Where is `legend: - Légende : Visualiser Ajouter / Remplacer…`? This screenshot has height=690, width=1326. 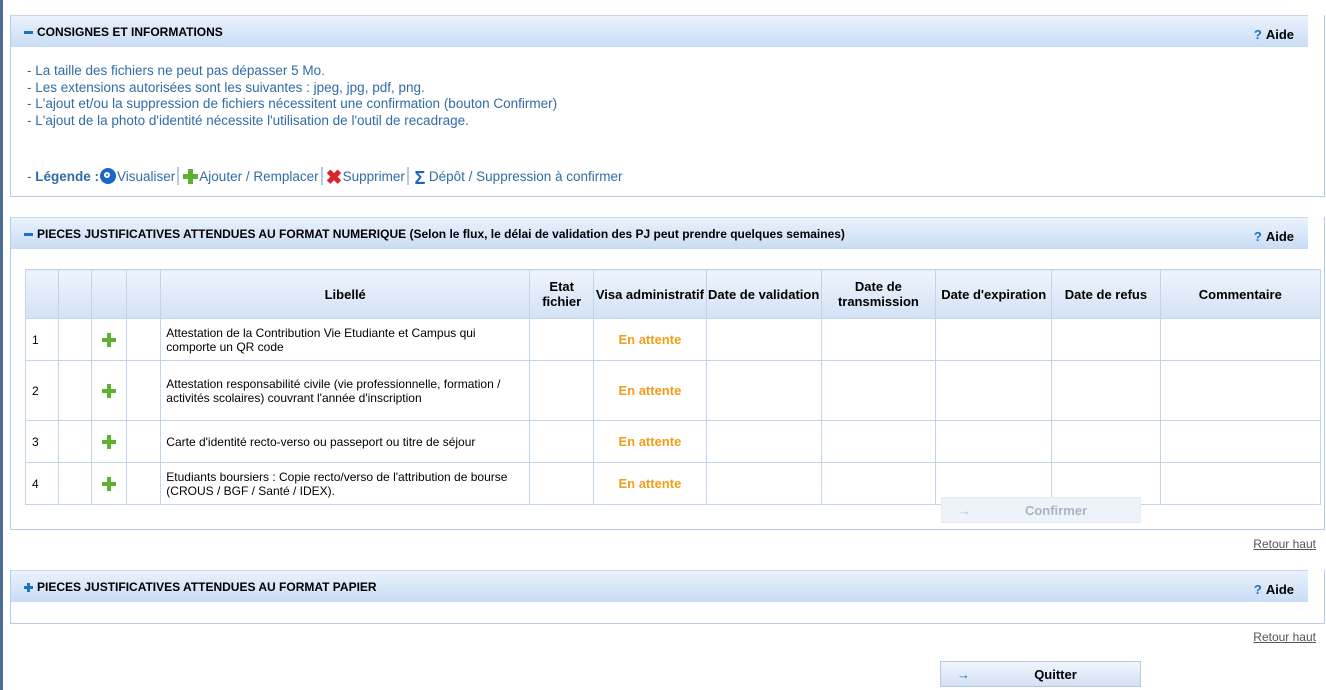
legend: - Légende : Visualiser Ajouter / Remplacer… is located at coordinates (325, 178).